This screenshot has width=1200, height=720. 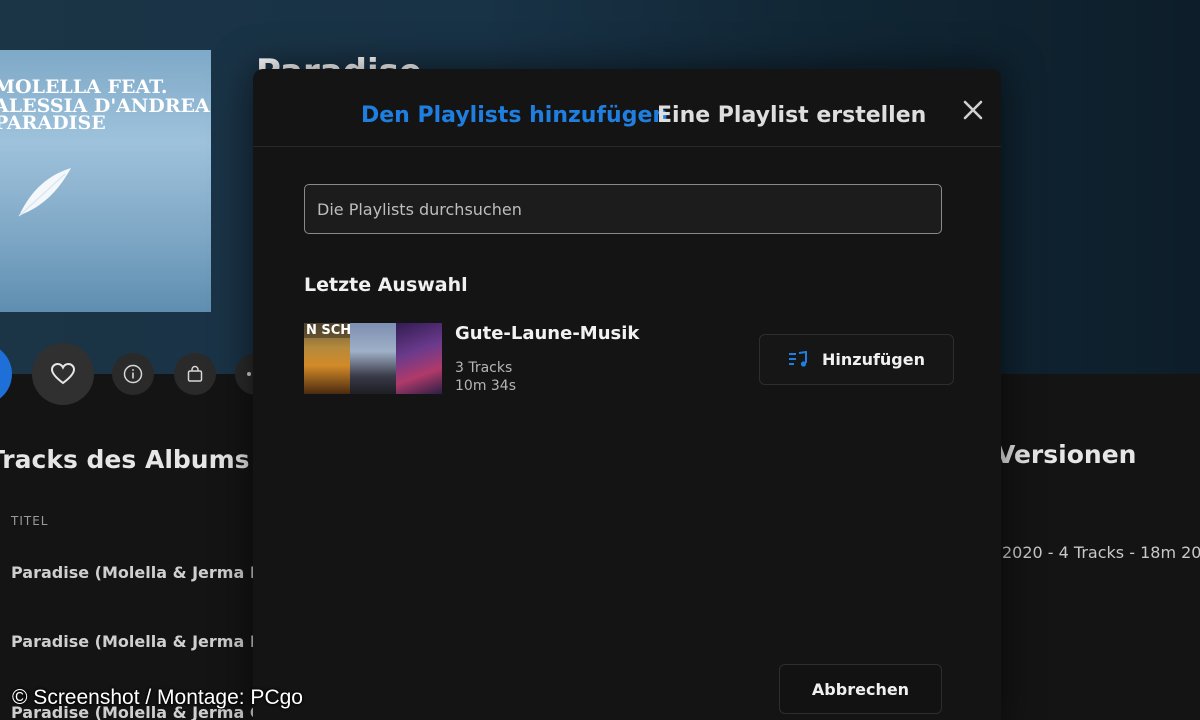 What do you see at coordinates (327, 358) in the screenshot?
I see `cover-thumbnail: N SCHULZ` at bounding box center [327, 358].